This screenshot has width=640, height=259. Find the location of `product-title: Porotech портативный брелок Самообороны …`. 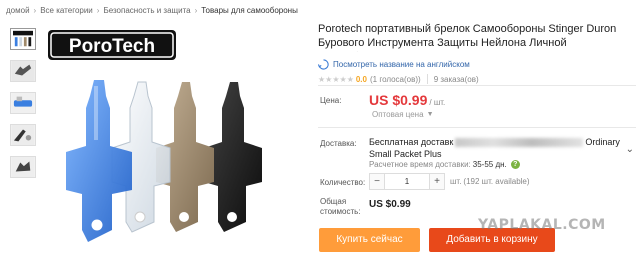

product-title: Porotech портативный брелок Самообороны … is located at coordinates (467, 37).